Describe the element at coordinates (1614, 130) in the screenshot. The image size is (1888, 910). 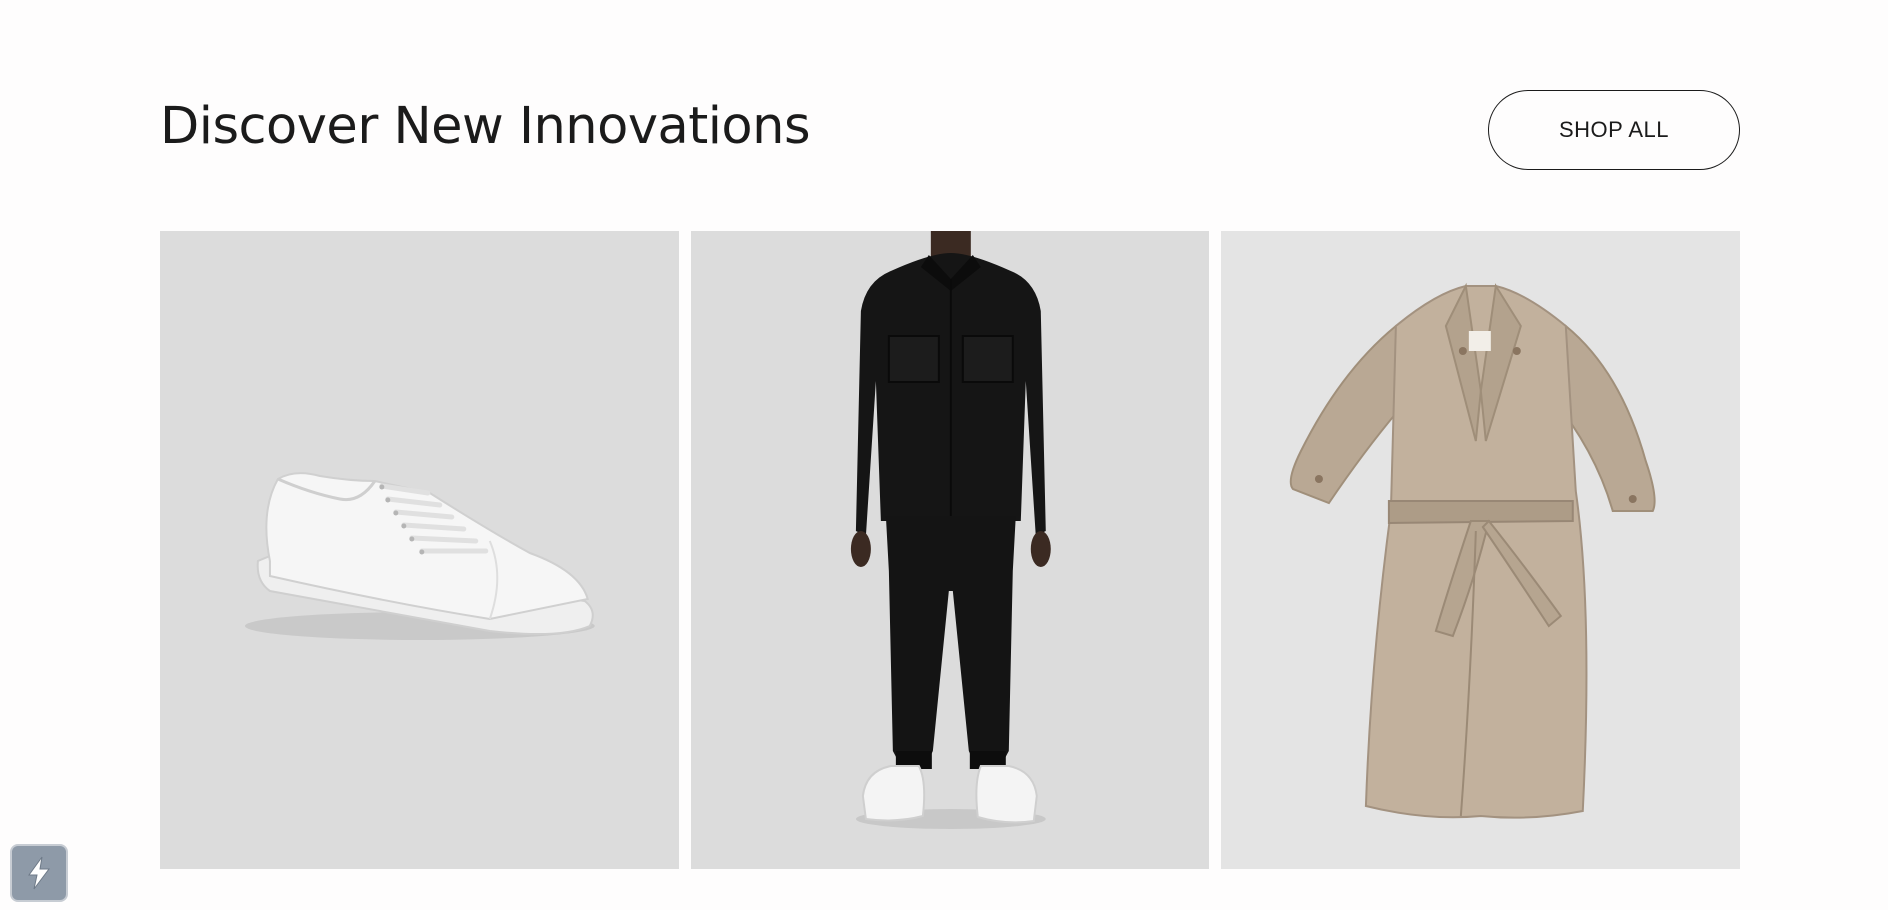
I see `shop-all-button: SHOP ALL` at that location.